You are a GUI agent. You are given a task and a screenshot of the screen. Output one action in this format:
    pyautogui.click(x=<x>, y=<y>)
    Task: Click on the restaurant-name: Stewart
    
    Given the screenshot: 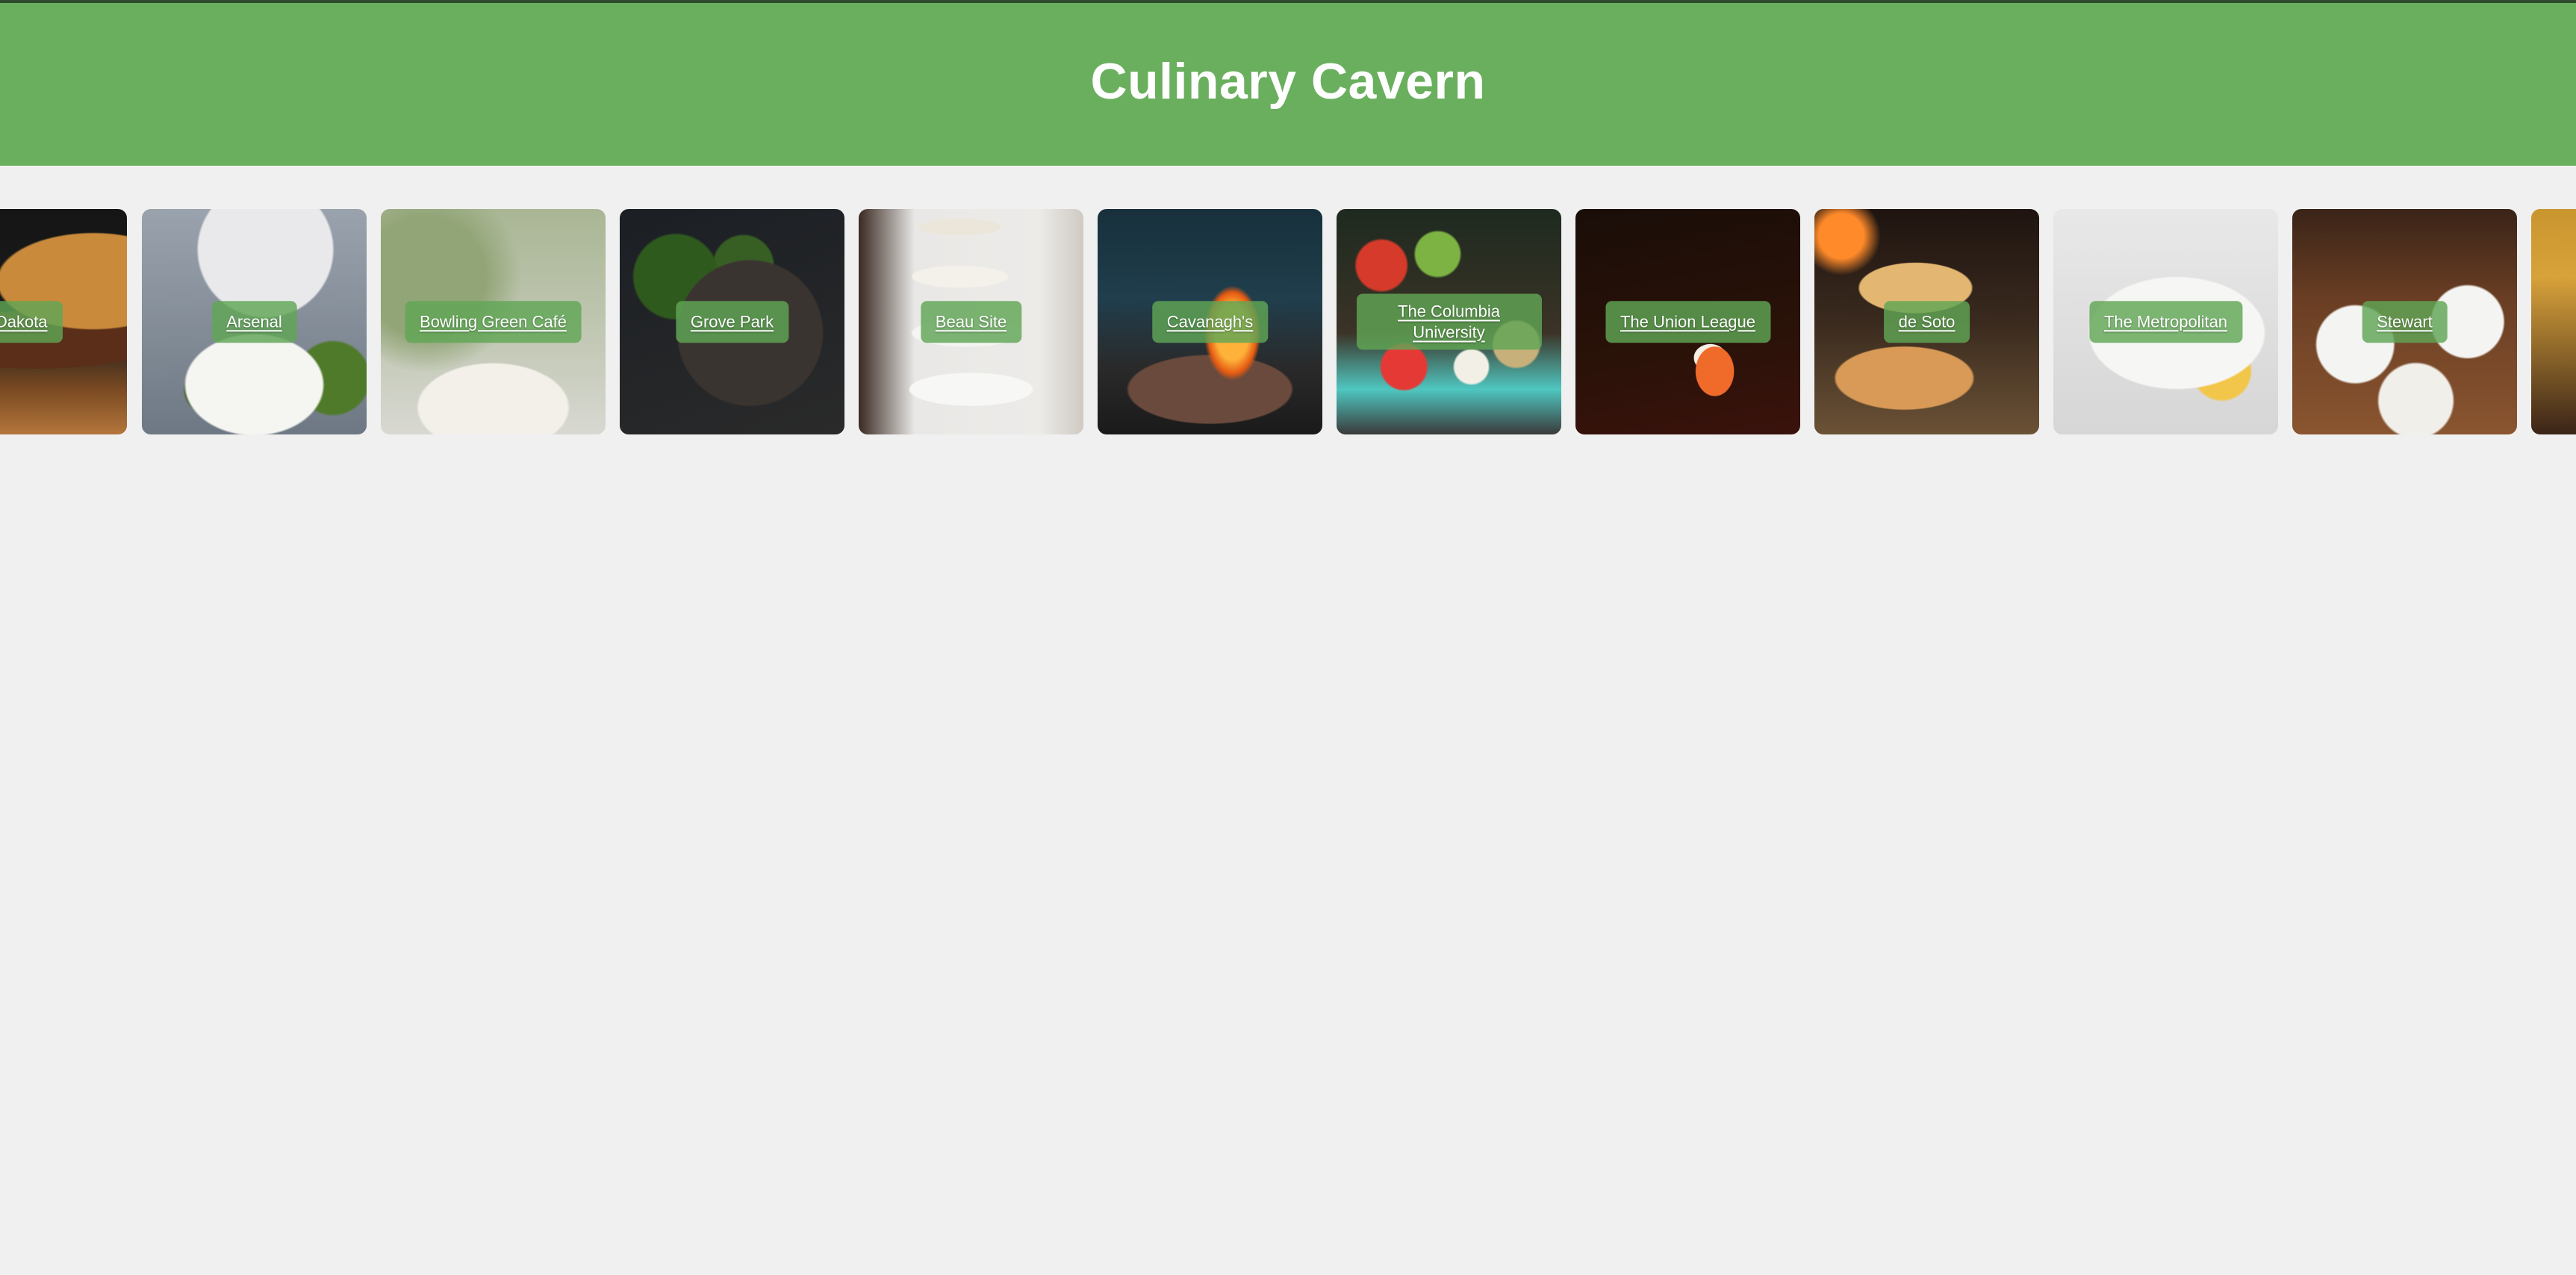 What is the action you would take?
    pyautogui.click(x=2405, y=322)
    